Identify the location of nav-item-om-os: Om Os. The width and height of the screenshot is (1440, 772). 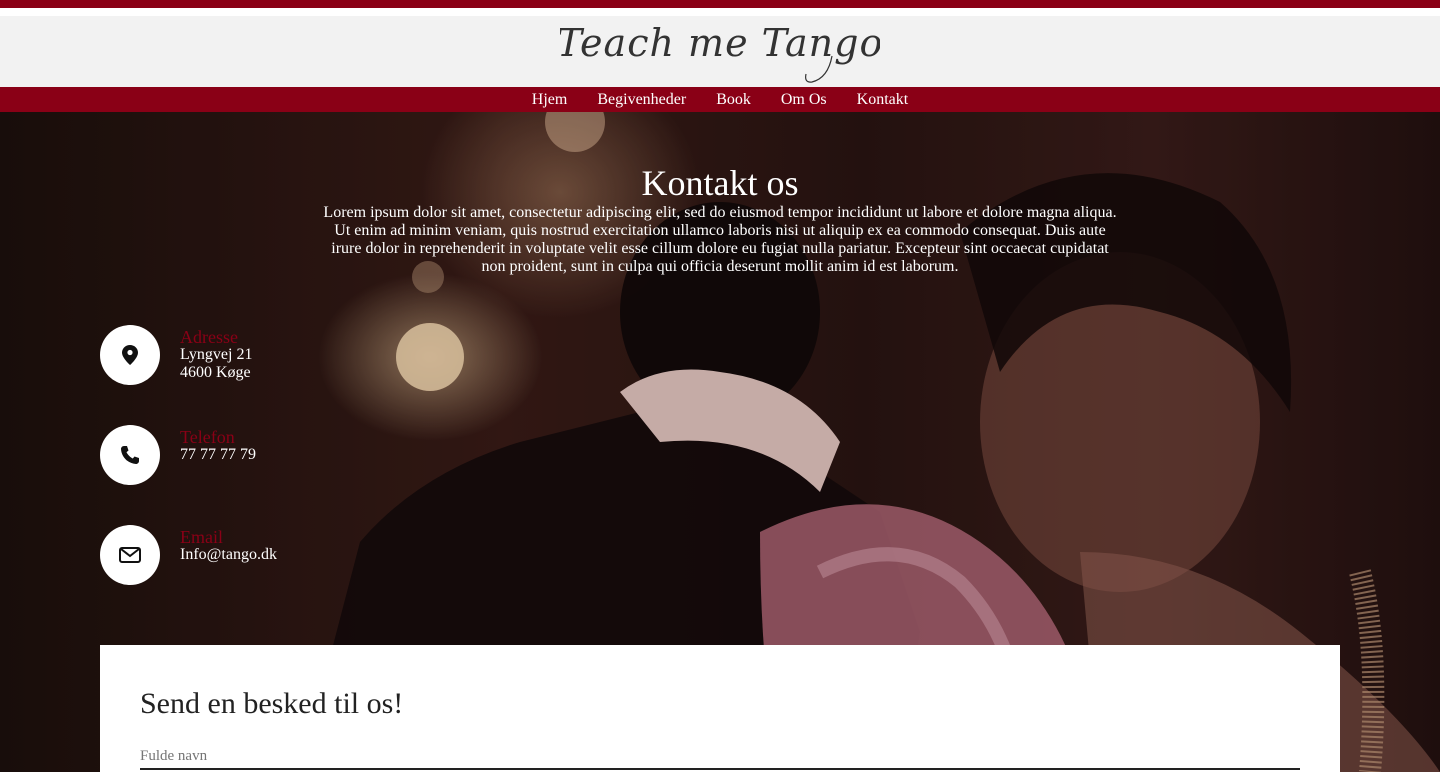
(804, 100).